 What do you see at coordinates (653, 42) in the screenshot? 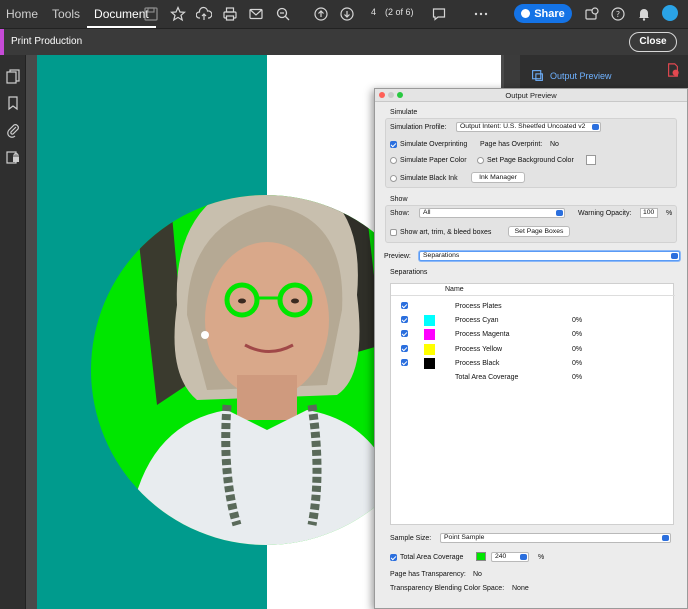
I see `close-button: Close` at bounding box center [653, 42].